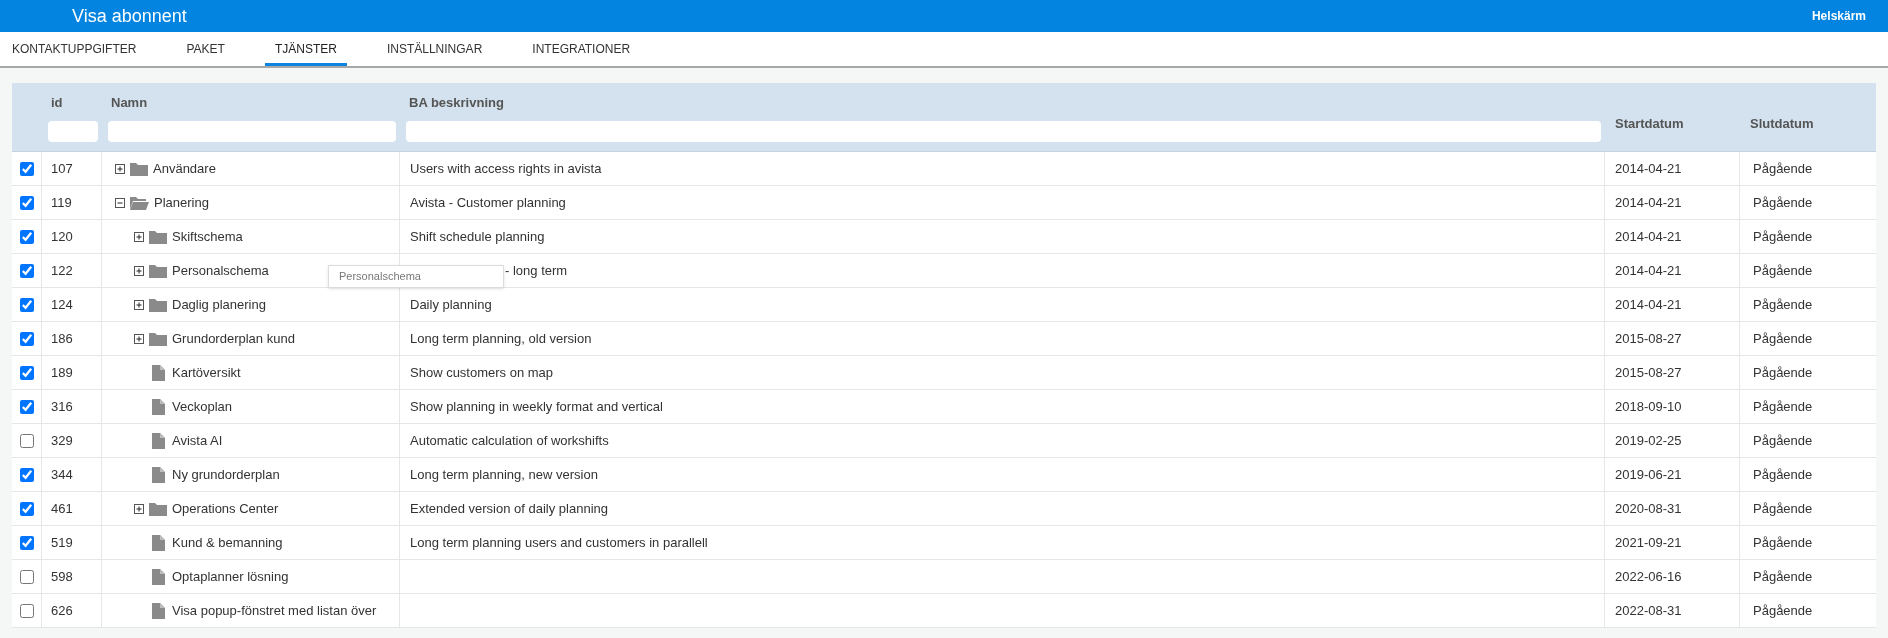 The height and width of the screenshot is (638, 1888). What do you see at coordinates (62, 168) in the screenshot?
I see `id-cell-text: 107` at bounding box center [62, 168].